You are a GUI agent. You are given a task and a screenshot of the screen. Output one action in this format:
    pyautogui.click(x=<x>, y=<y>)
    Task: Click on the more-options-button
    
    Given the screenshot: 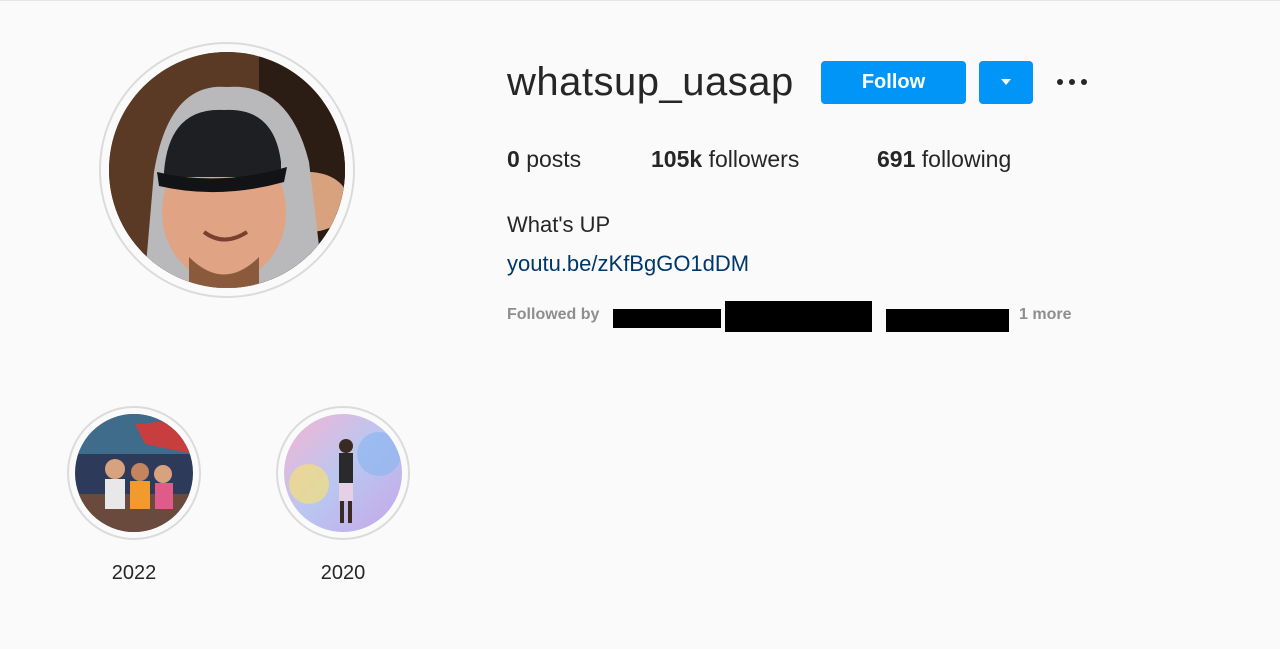 What is the action you would take?
    pyautogui.click(x=1072, y=82)
    